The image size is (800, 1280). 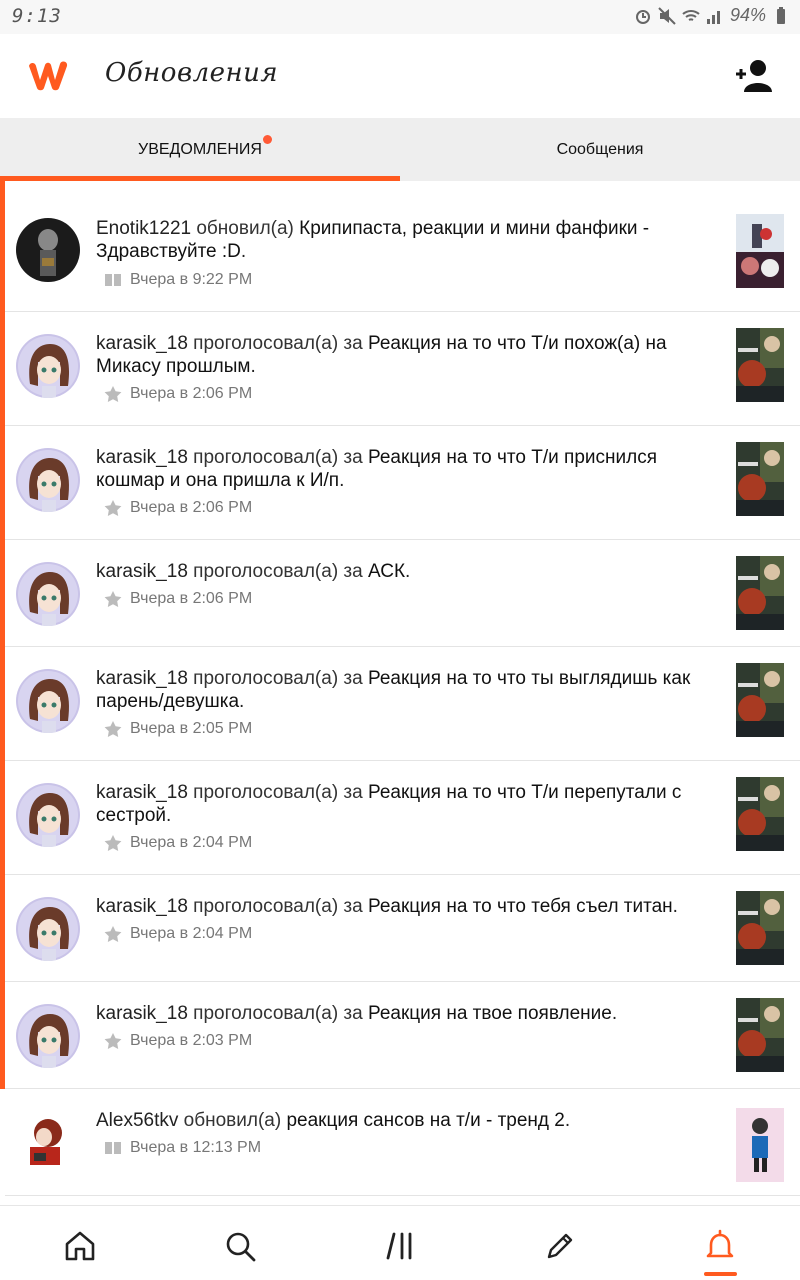 I want to click on nav-notifications, so click(x=720, y=1246).